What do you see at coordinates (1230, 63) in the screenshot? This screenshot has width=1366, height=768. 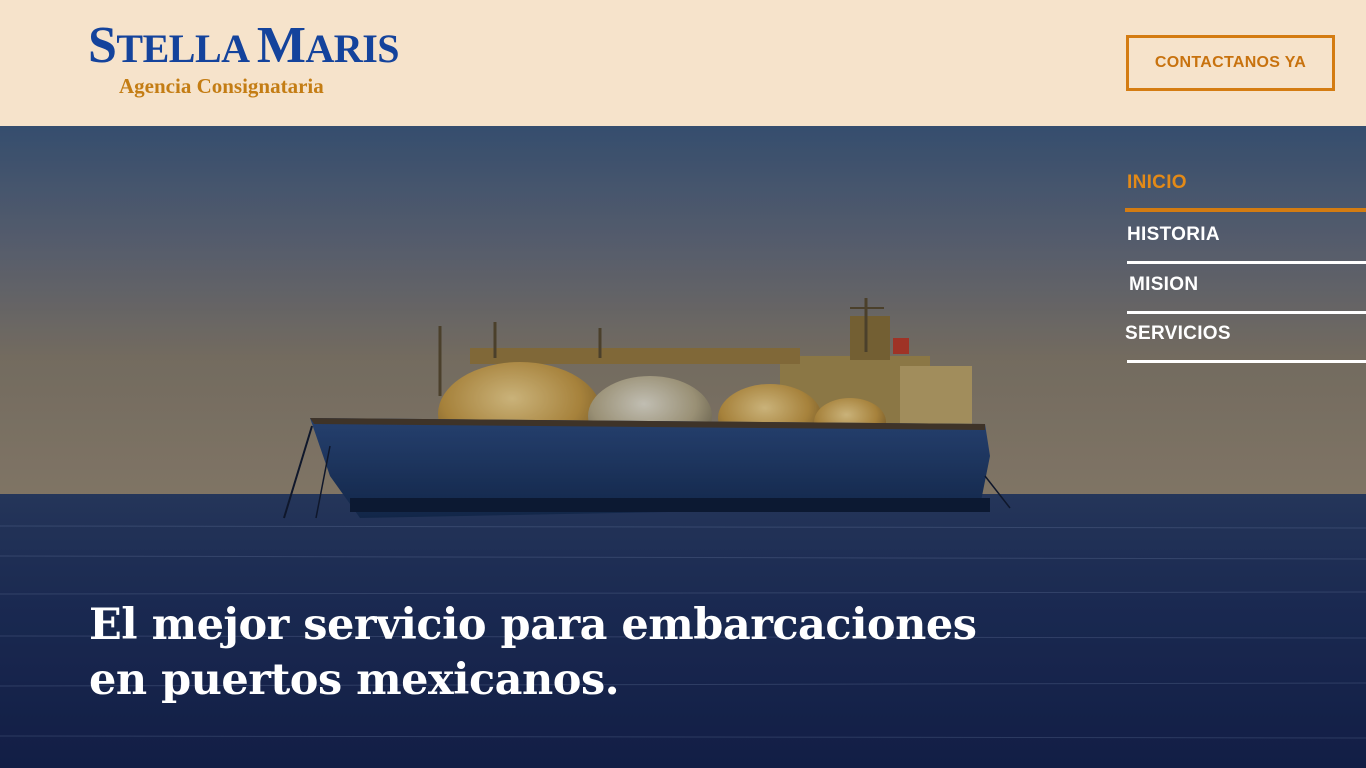 I see `contact-button: CONTACTANOS YA` at bounding box center [1230, 63].